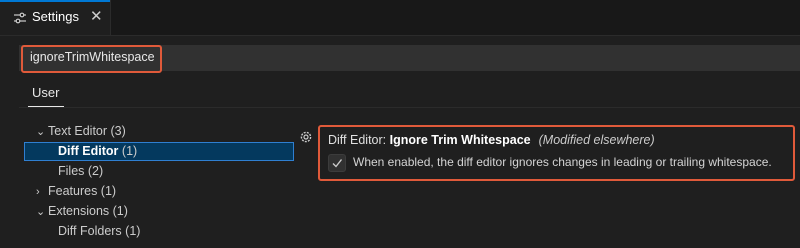  I want to click on tab-settings-label: Settings, so click(55, 16).